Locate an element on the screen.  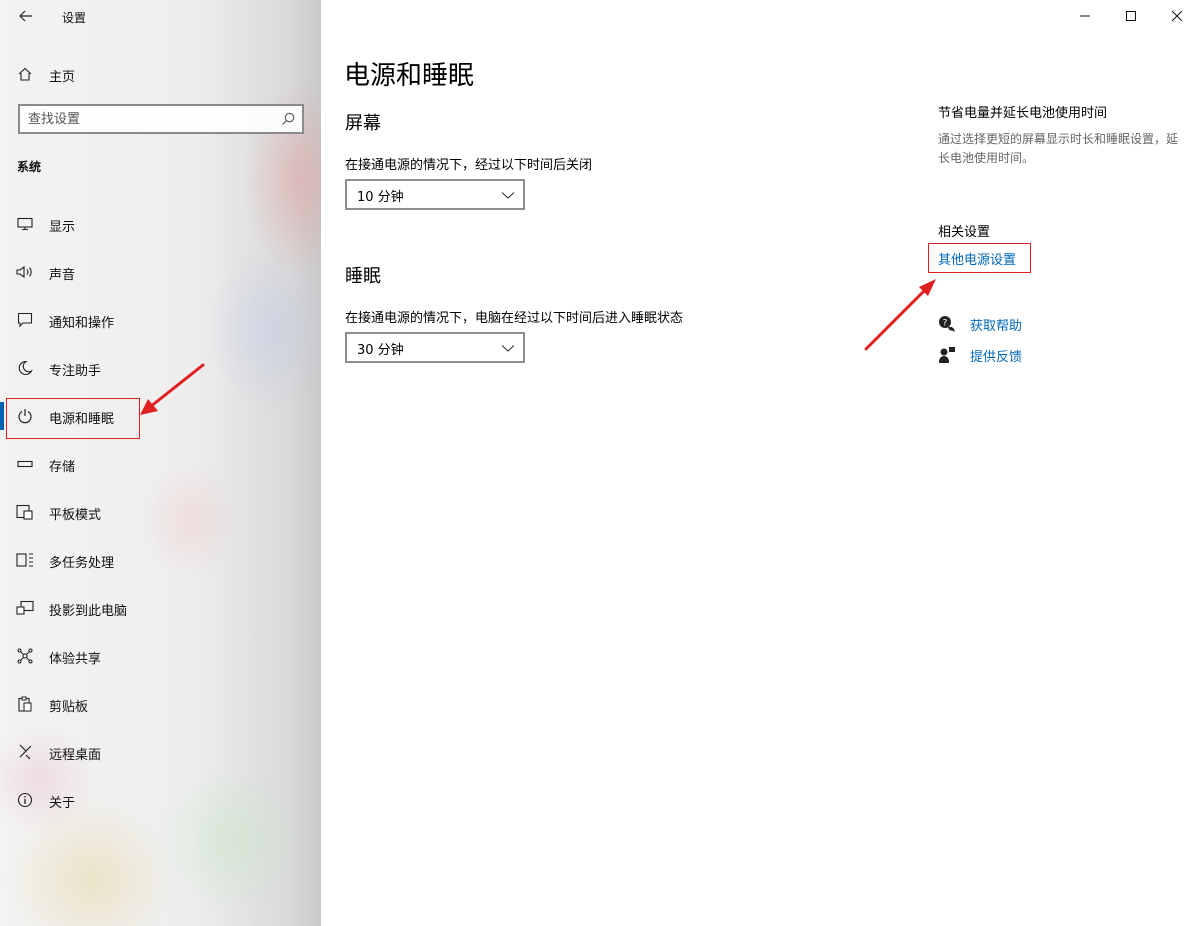
back-arrow-icon is located at coordinates (25, 16).